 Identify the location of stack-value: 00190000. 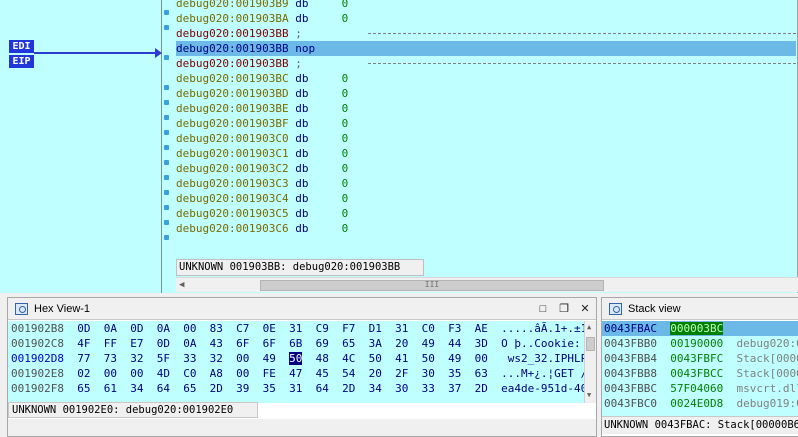
(696, 343).